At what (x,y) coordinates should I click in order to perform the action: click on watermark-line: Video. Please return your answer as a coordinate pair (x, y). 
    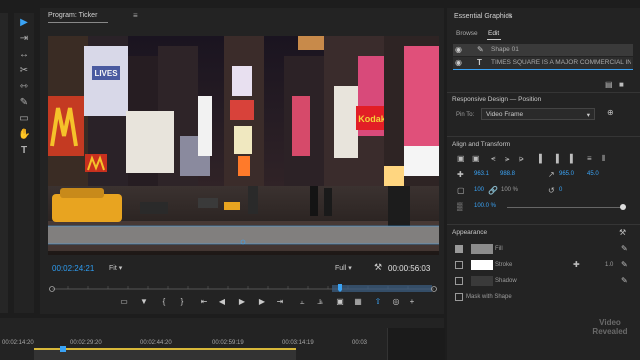
    Looking at the image, I should click on (610, 322).